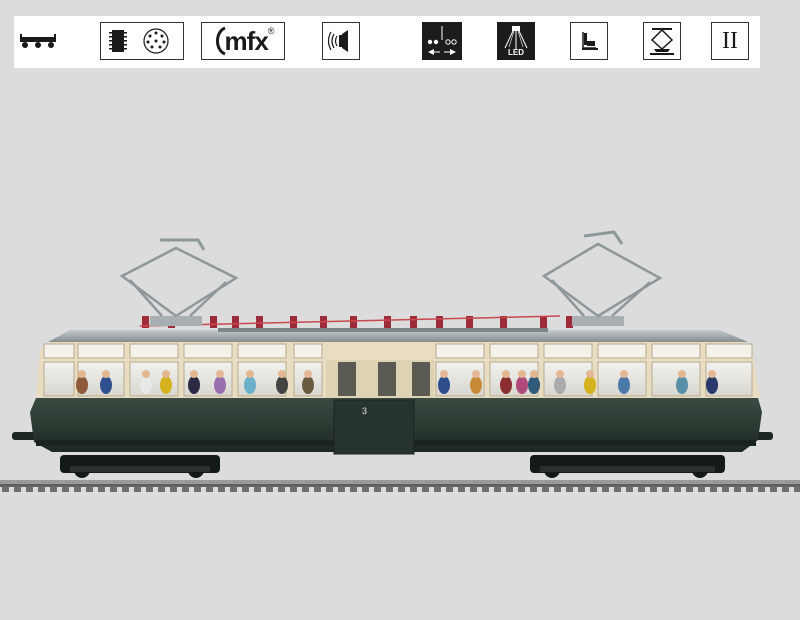  Describe the element at coordinates (140, 466) in the screenshot. I see `bogie-left` at that location.